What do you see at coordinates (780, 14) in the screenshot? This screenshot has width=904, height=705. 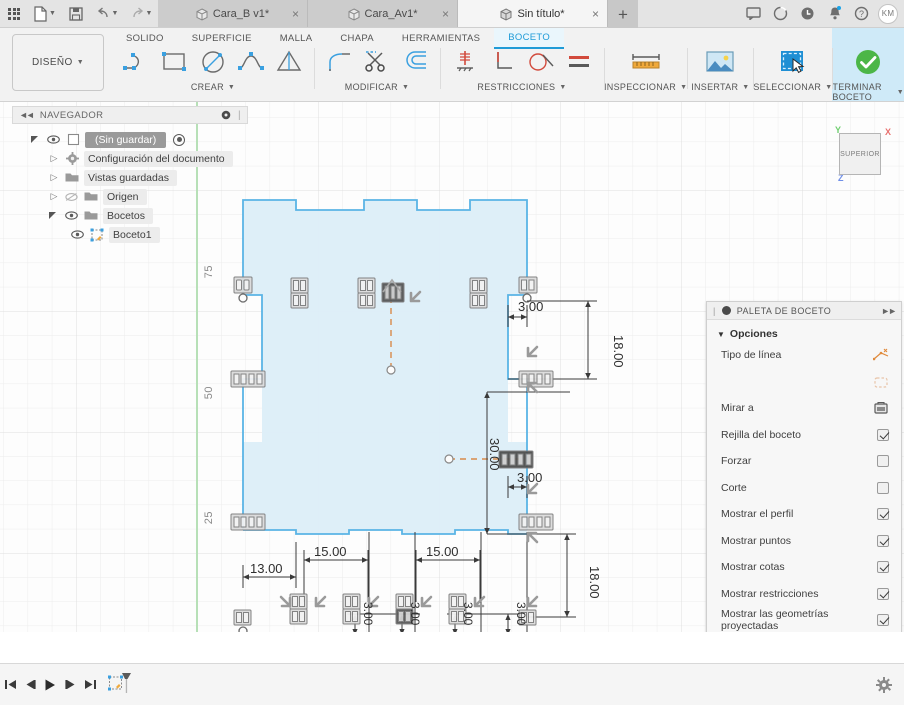 I see `job-status-icon` at bounding box center [780, 14].